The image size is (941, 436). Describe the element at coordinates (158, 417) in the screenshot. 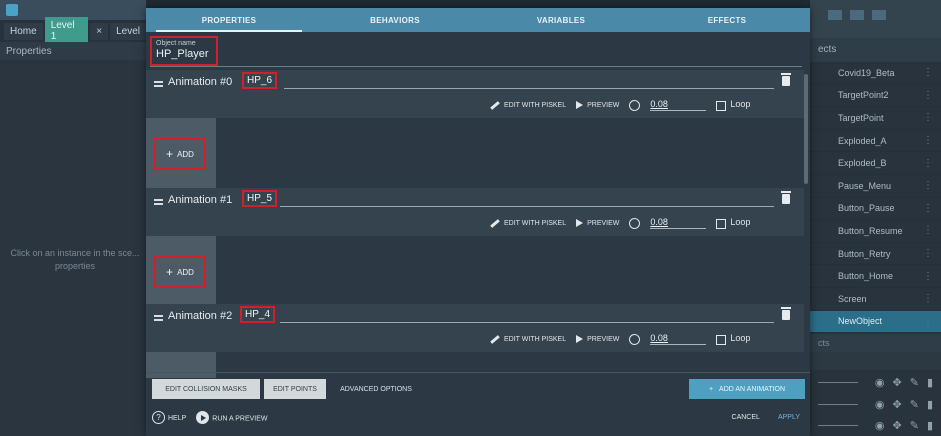

I see `help-icon: ?` at that location.